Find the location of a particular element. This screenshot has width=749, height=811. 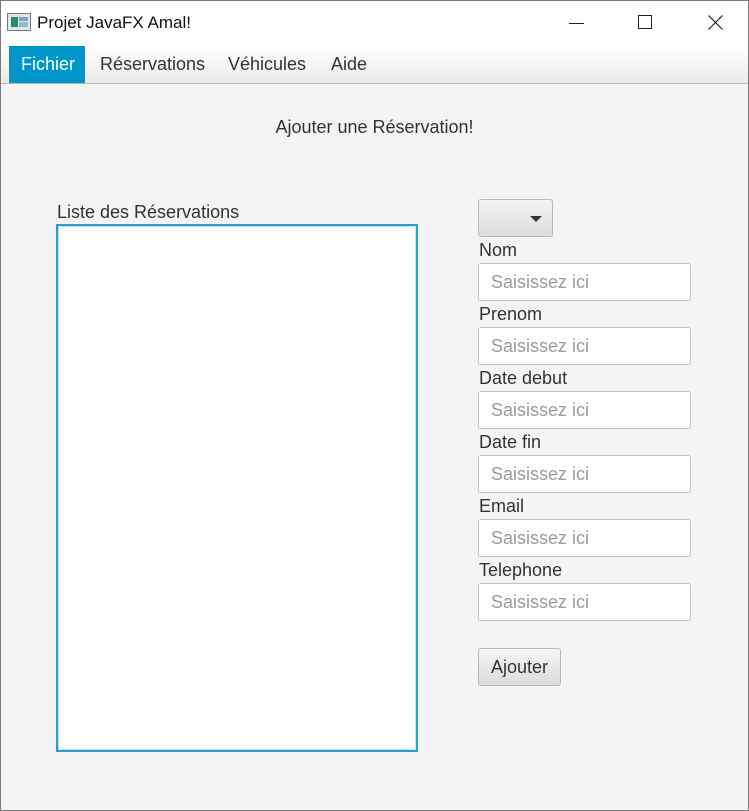

menu-vehicules: Véhicules is located at coordinates (267, 64).